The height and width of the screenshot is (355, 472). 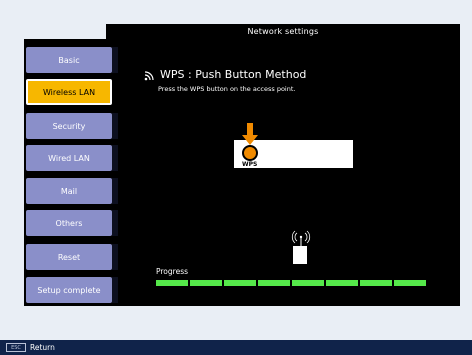 I want to click on progress-label: Progress, so click(x=172, y=271).